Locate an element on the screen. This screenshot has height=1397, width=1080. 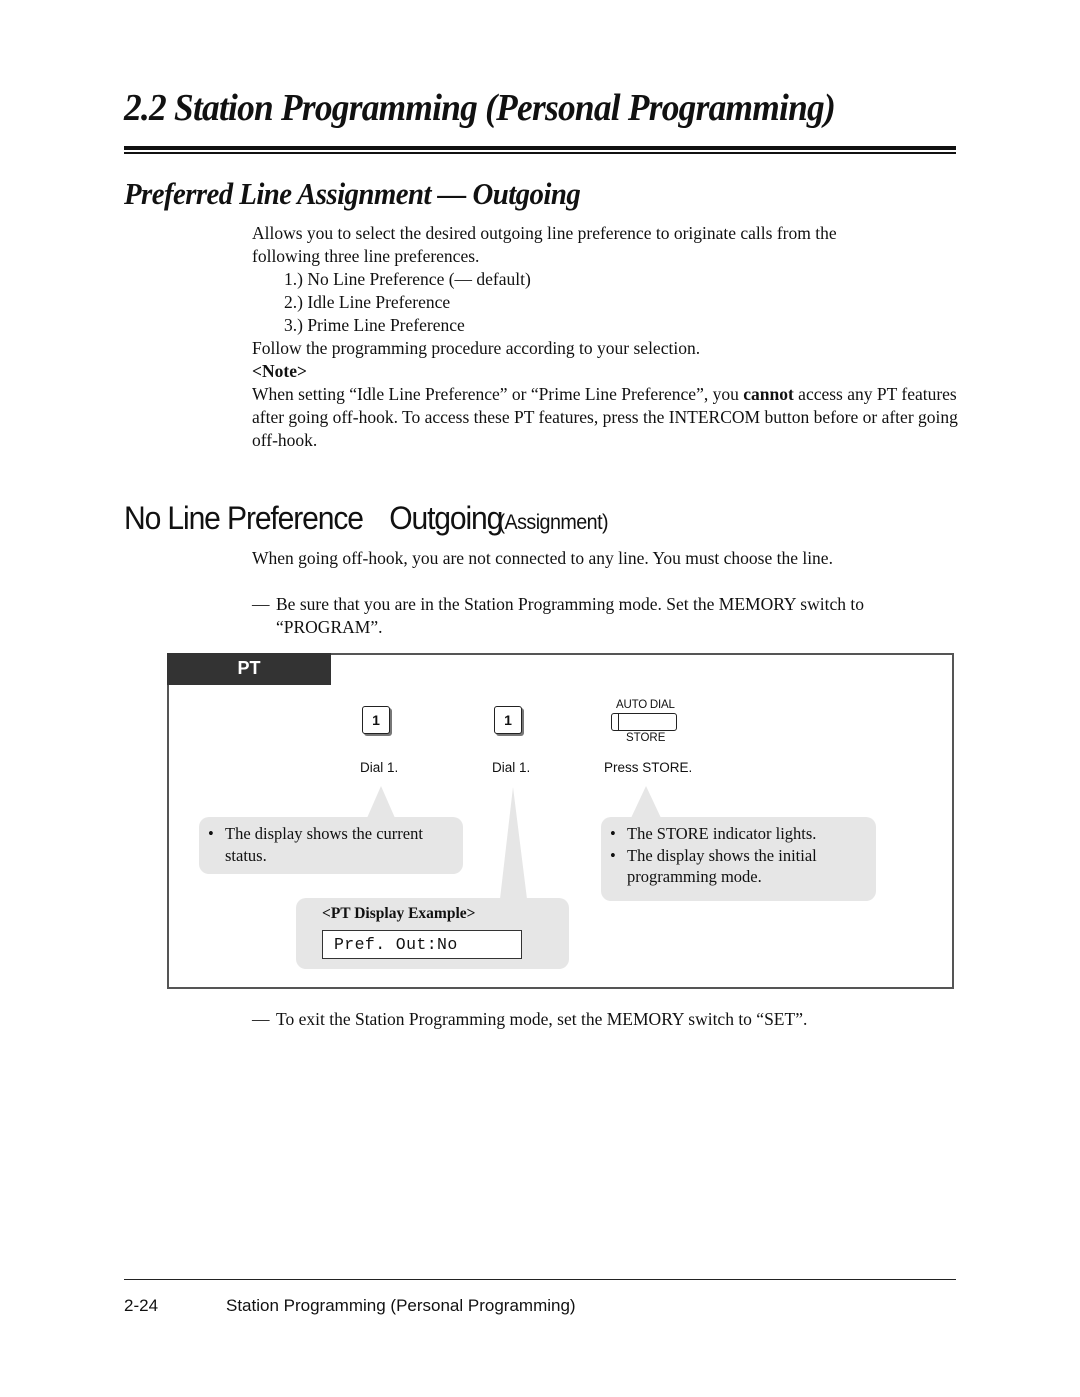
callout-pointers is located at coordinates (514, 842).